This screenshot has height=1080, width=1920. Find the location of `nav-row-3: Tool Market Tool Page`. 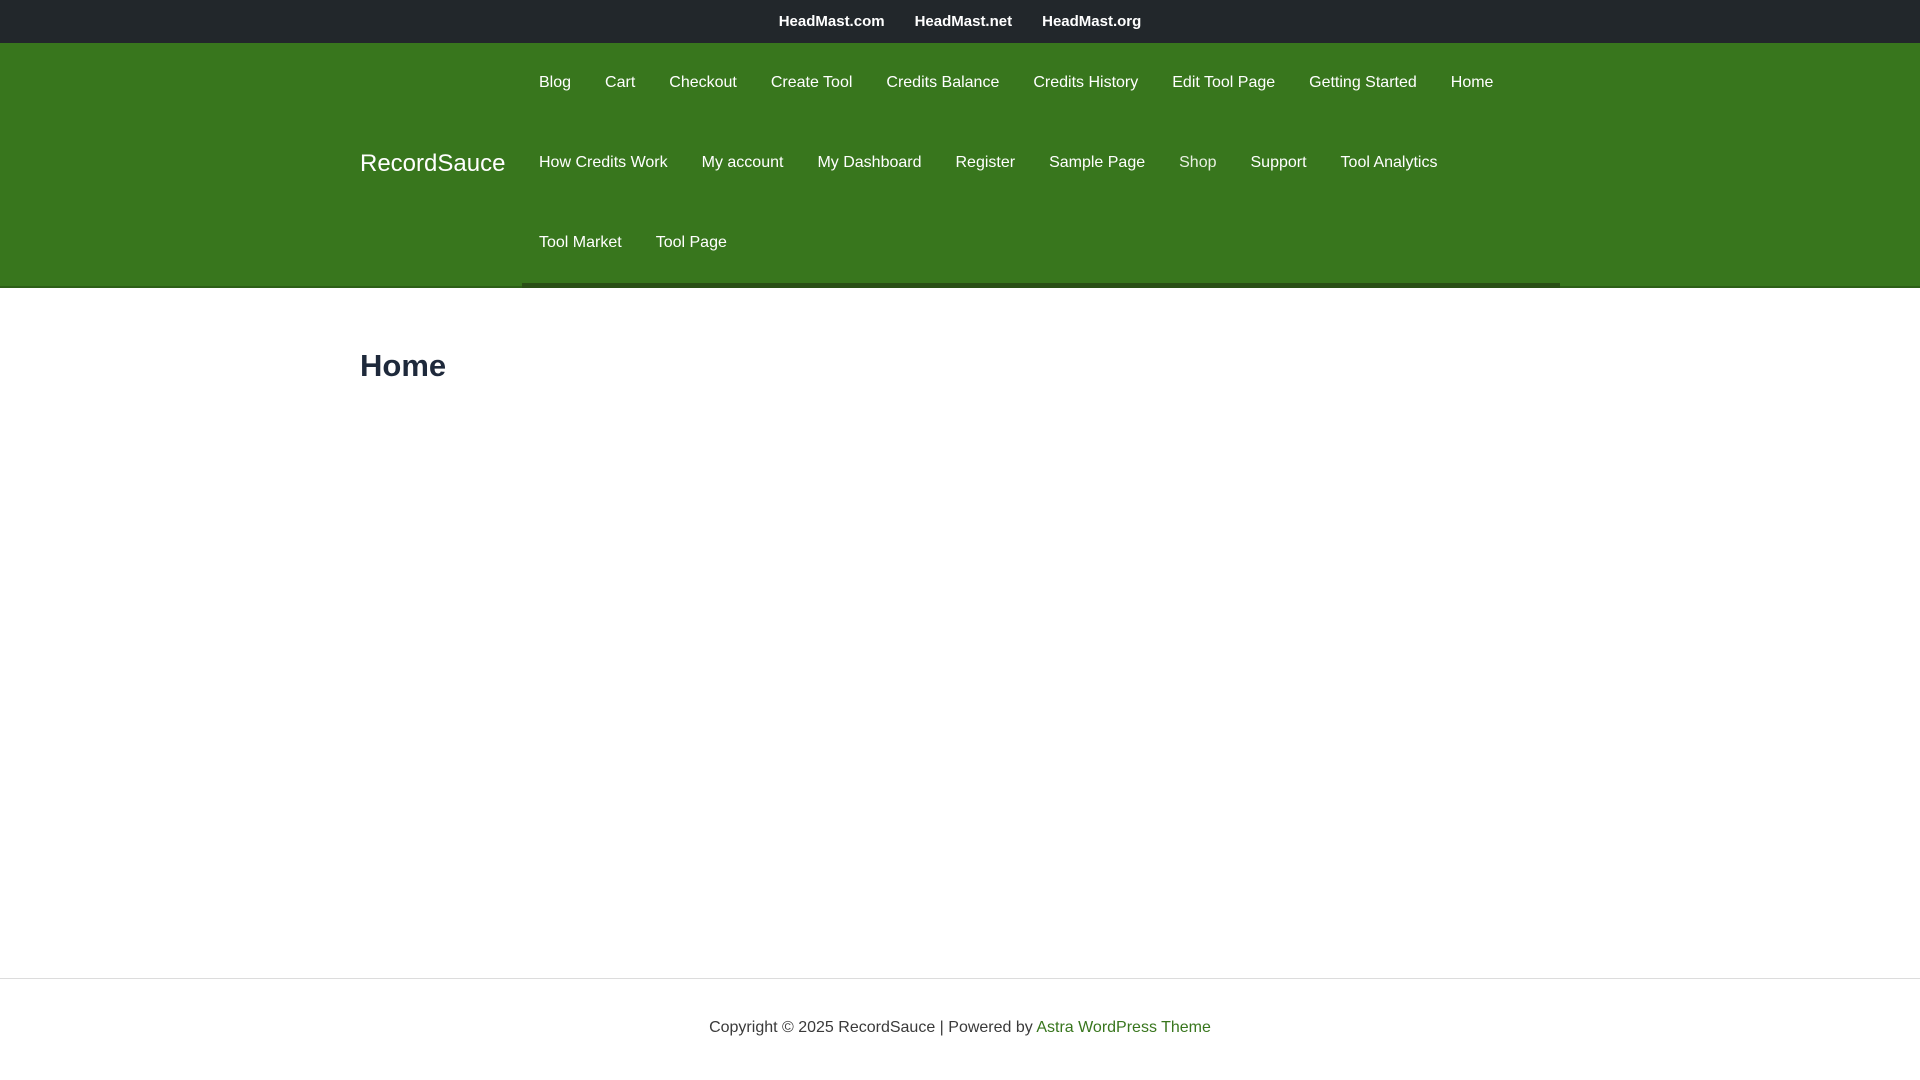

nav-row-3: Tool Market Tool Page is located at coordinates (633, 243).